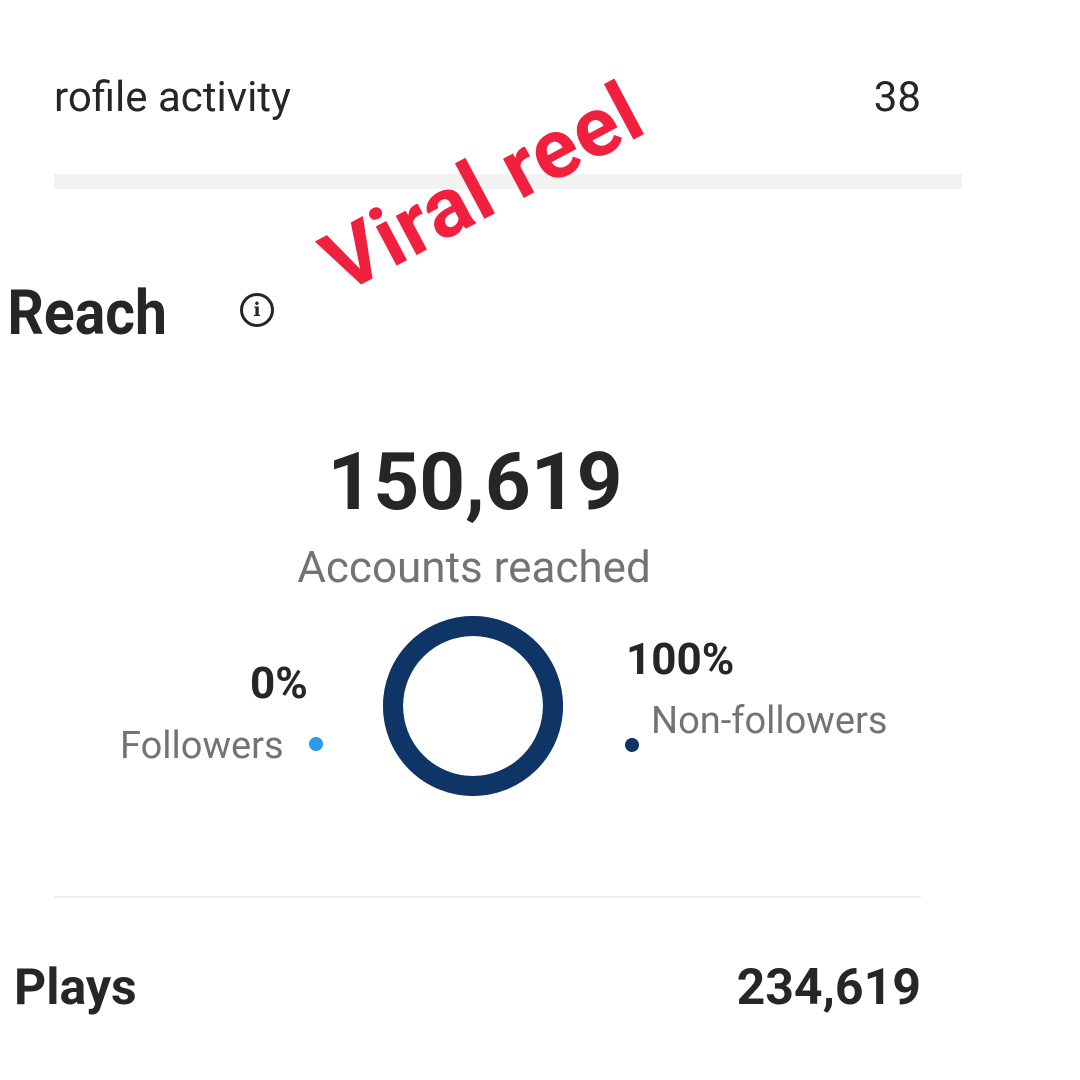  I want to click on accounts-reached-label: Accounts reached, so click(474, 567).